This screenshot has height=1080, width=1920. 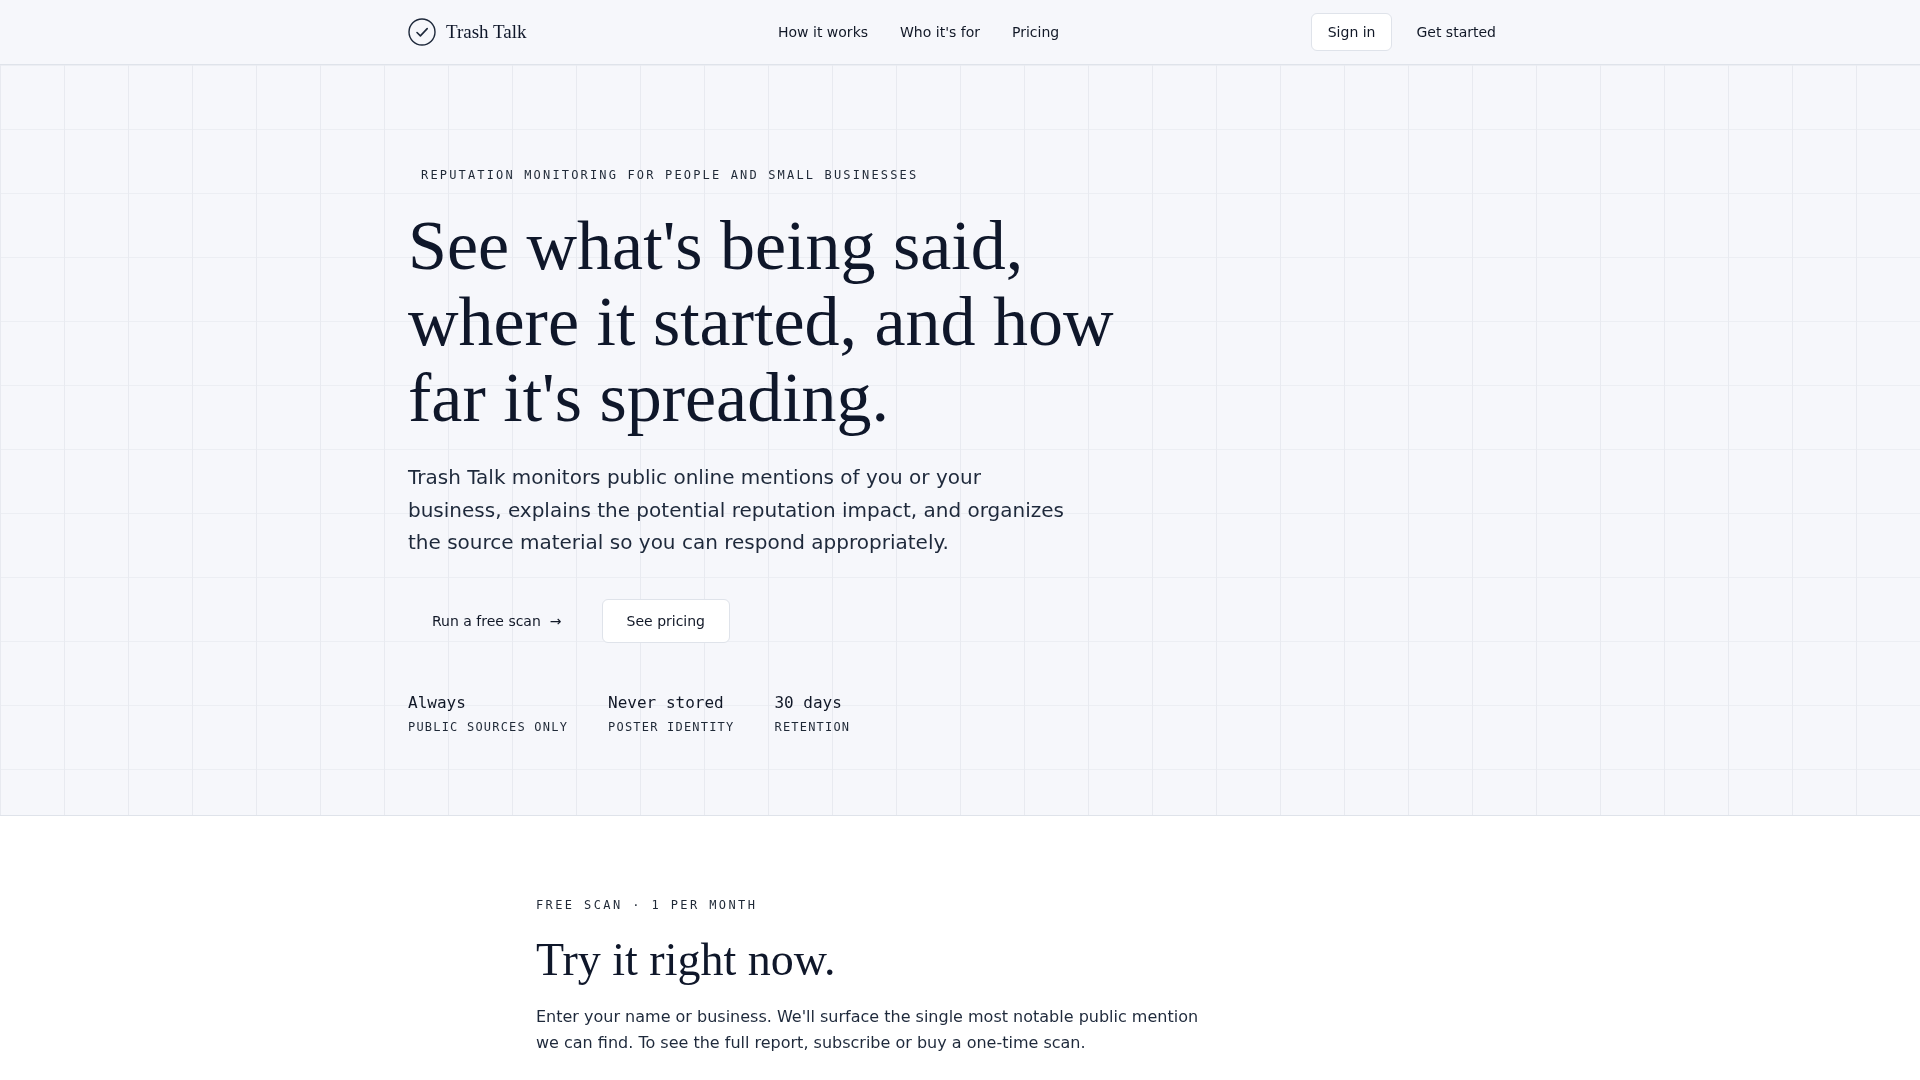 What do you see at coordinates (1351, 32) in the screenshot?
I see `sign-in-button: Sign in` at bounding box center [1351, 32].